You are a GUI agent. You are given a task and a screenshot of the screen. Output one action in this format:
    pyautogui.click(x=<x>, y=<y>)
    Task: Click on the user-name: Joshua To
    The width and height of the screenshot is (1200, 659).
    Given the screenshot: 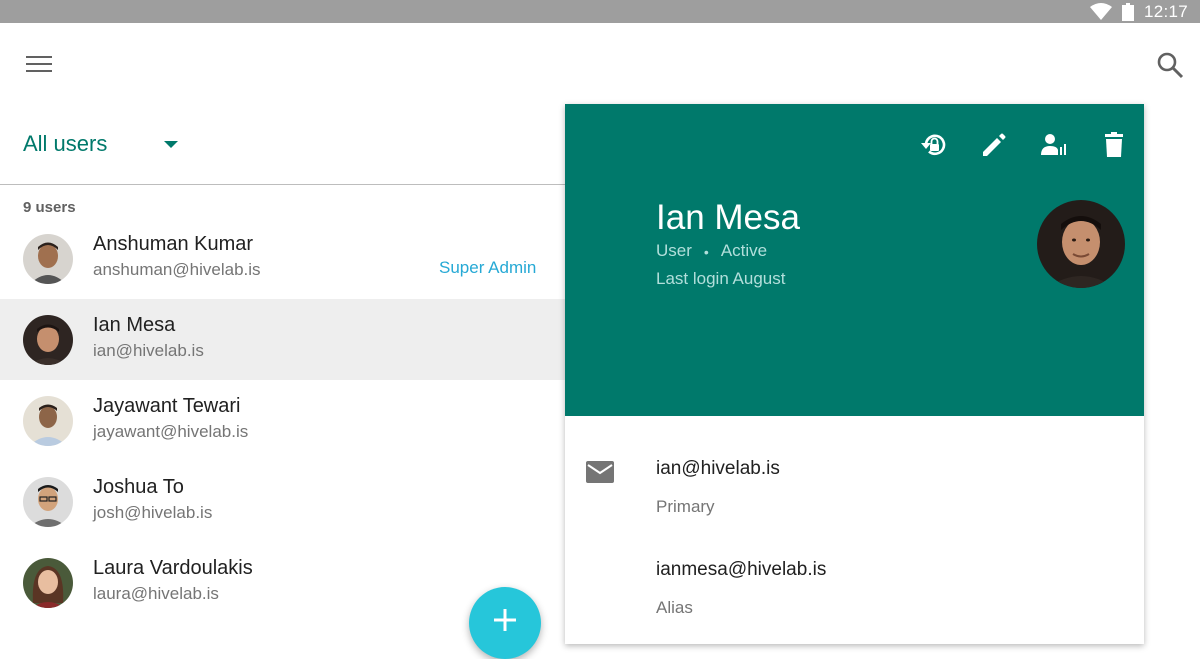 What is the action you would take?
    pyautogui.click(x=138, y=487)
    